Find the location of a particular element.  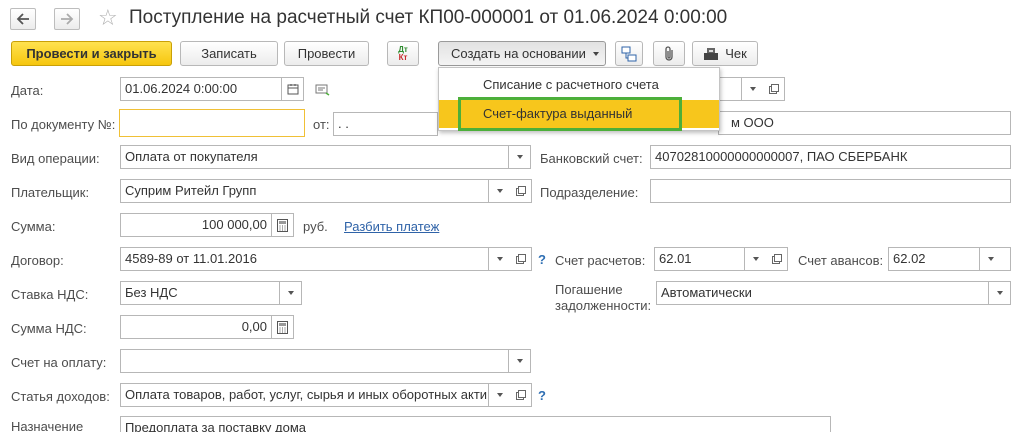

income-item-dropdown is located at coordinates (500, 395).